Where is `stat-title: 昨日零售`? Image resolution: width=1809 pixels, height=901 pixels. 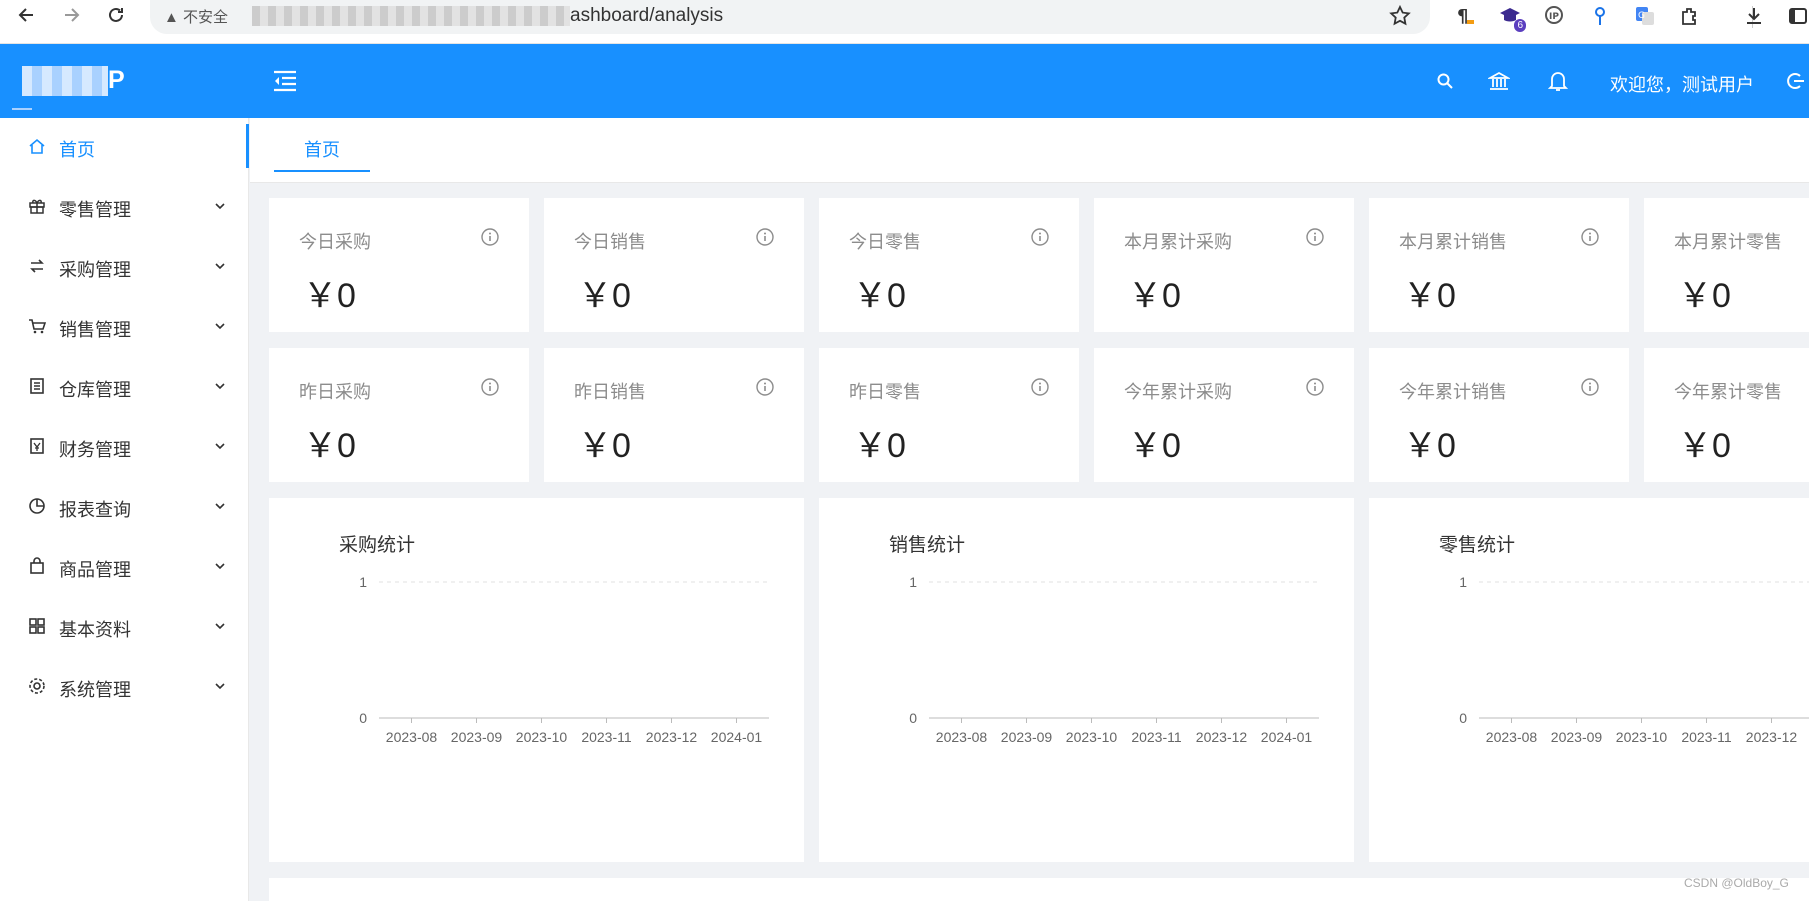 stat-title: 昨日零售 is located at coordinates (885, 392).